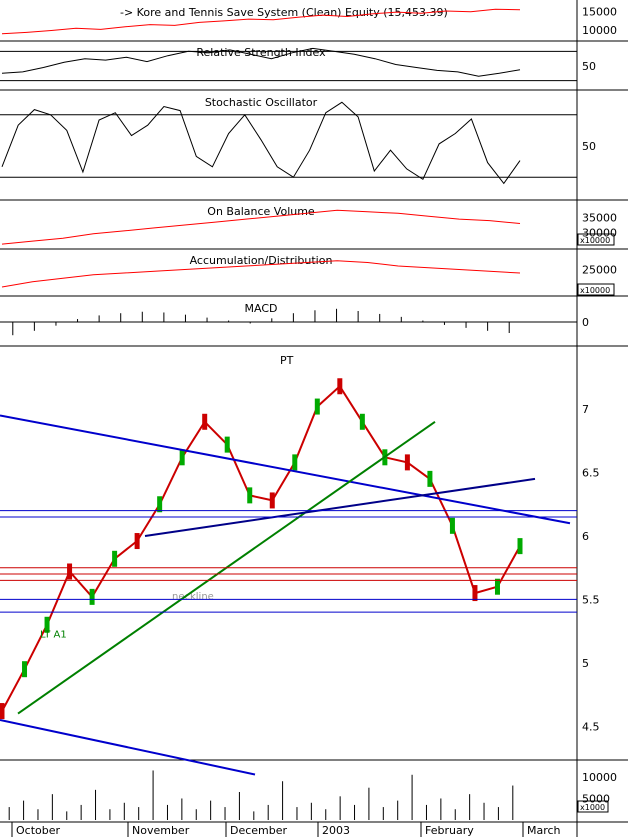 The image size is (628, 837). What do you see at coordinates (261, 102) in the screenshot?
I see `panel-title: Stochastic Oscillator` at bounding box center [261, 102].